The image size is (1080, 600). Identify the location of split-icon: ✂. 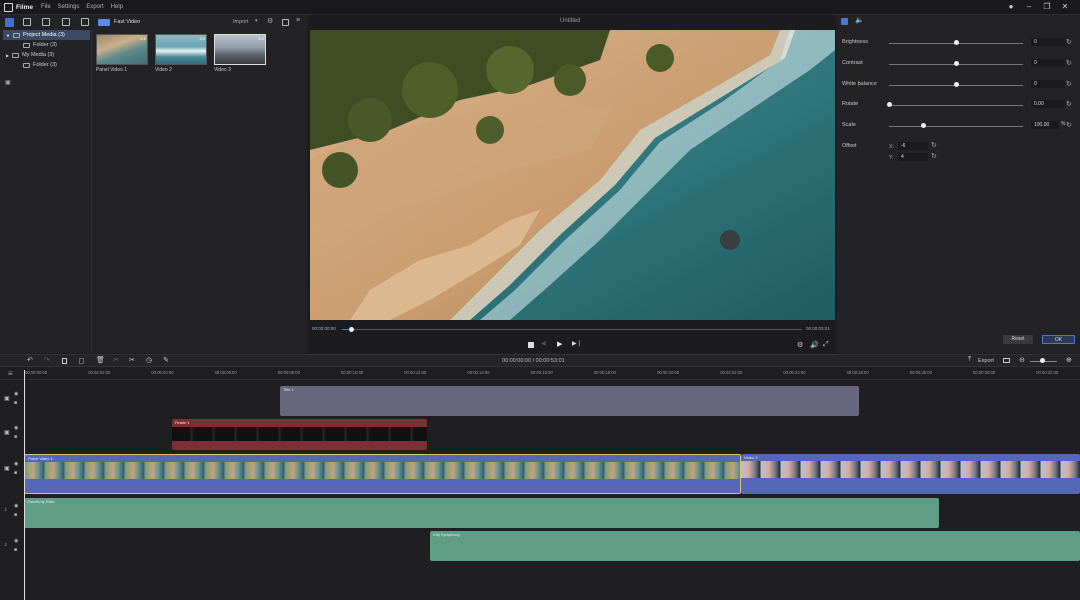
(132, 360).